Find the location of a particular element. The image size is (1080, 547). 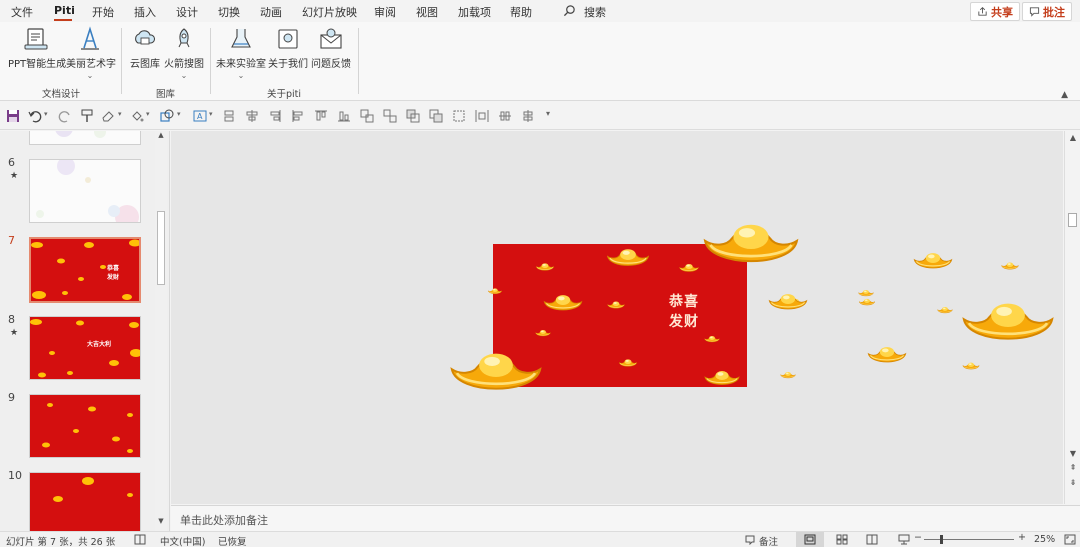

lab-button: 未来实验室 ⌄ is located at coordinates (241, 53).